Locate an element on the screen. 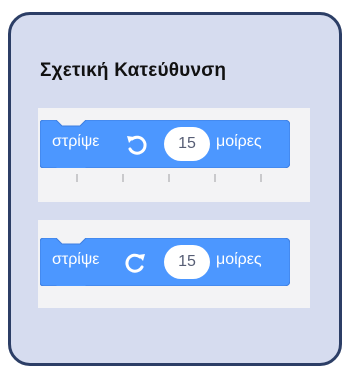 The height and width of the screenshot is (374, 350). ruler-ticks is located at coordinates (174, 179).